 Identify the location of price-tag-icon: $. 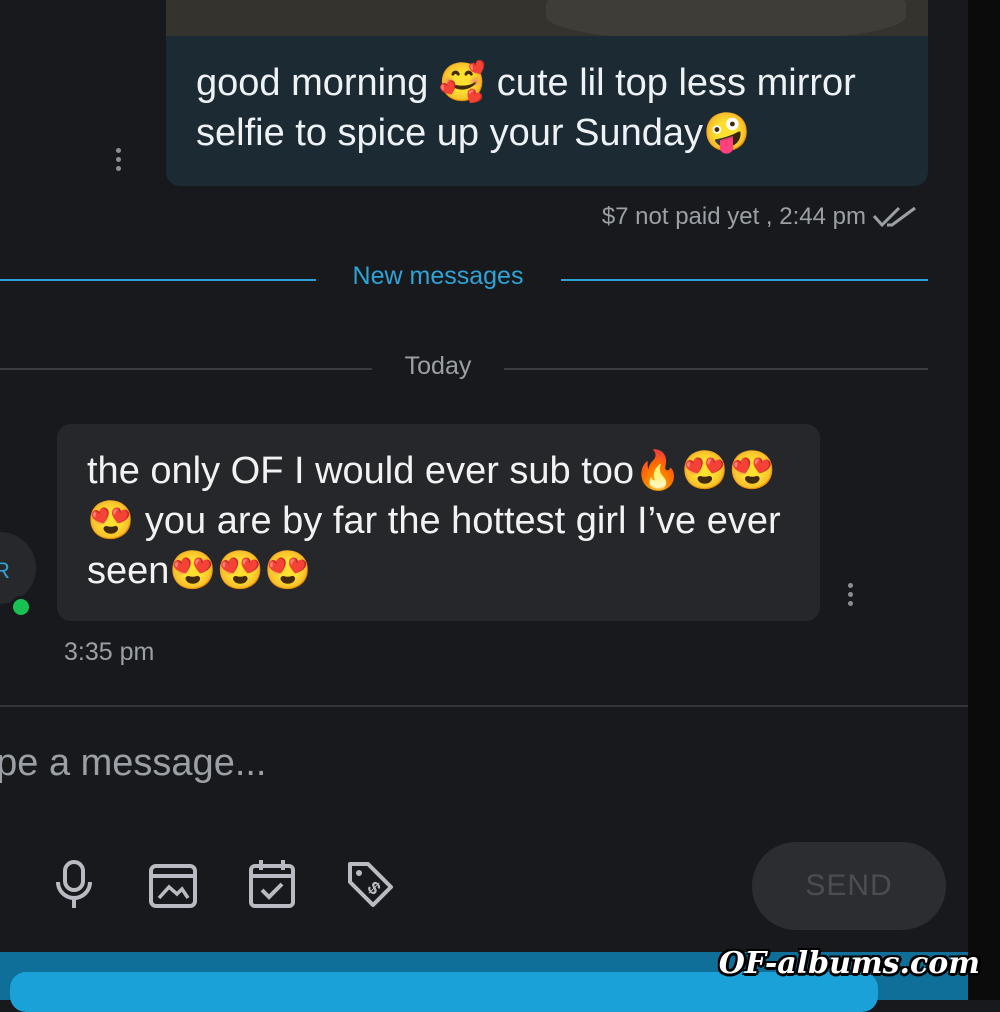
(370, 884).